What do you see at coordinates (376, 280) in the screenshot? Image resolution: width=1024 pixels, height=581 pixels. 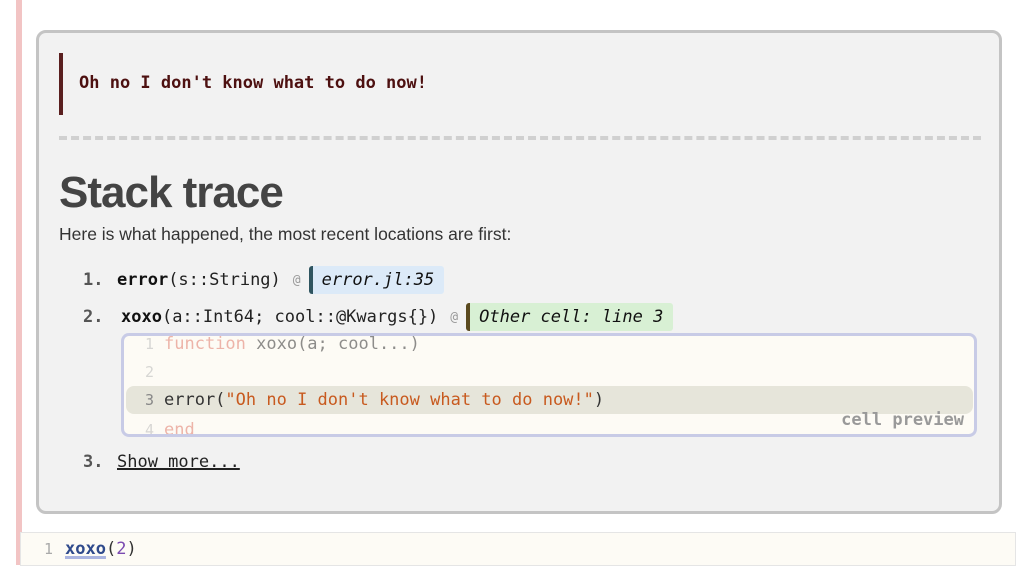 I see `frame-location-link: error.jl:35` at bounding box center [376, 280].